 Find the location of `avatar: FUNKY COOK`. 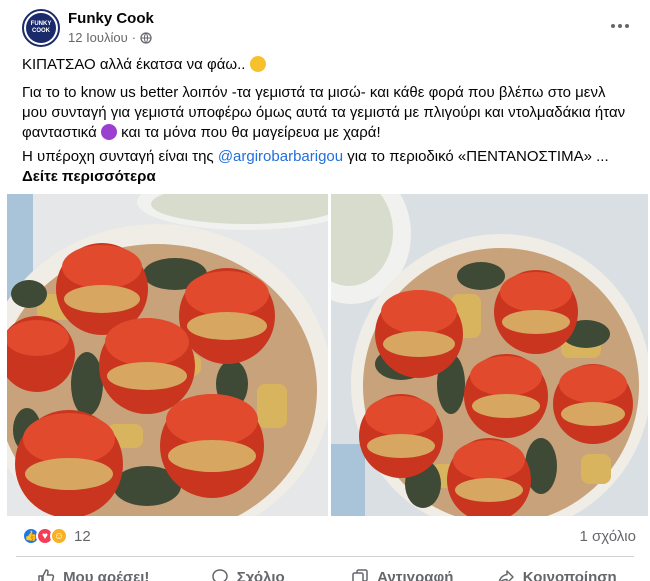

avatar: FUNKY COOK is located at coordinates (41, 28).